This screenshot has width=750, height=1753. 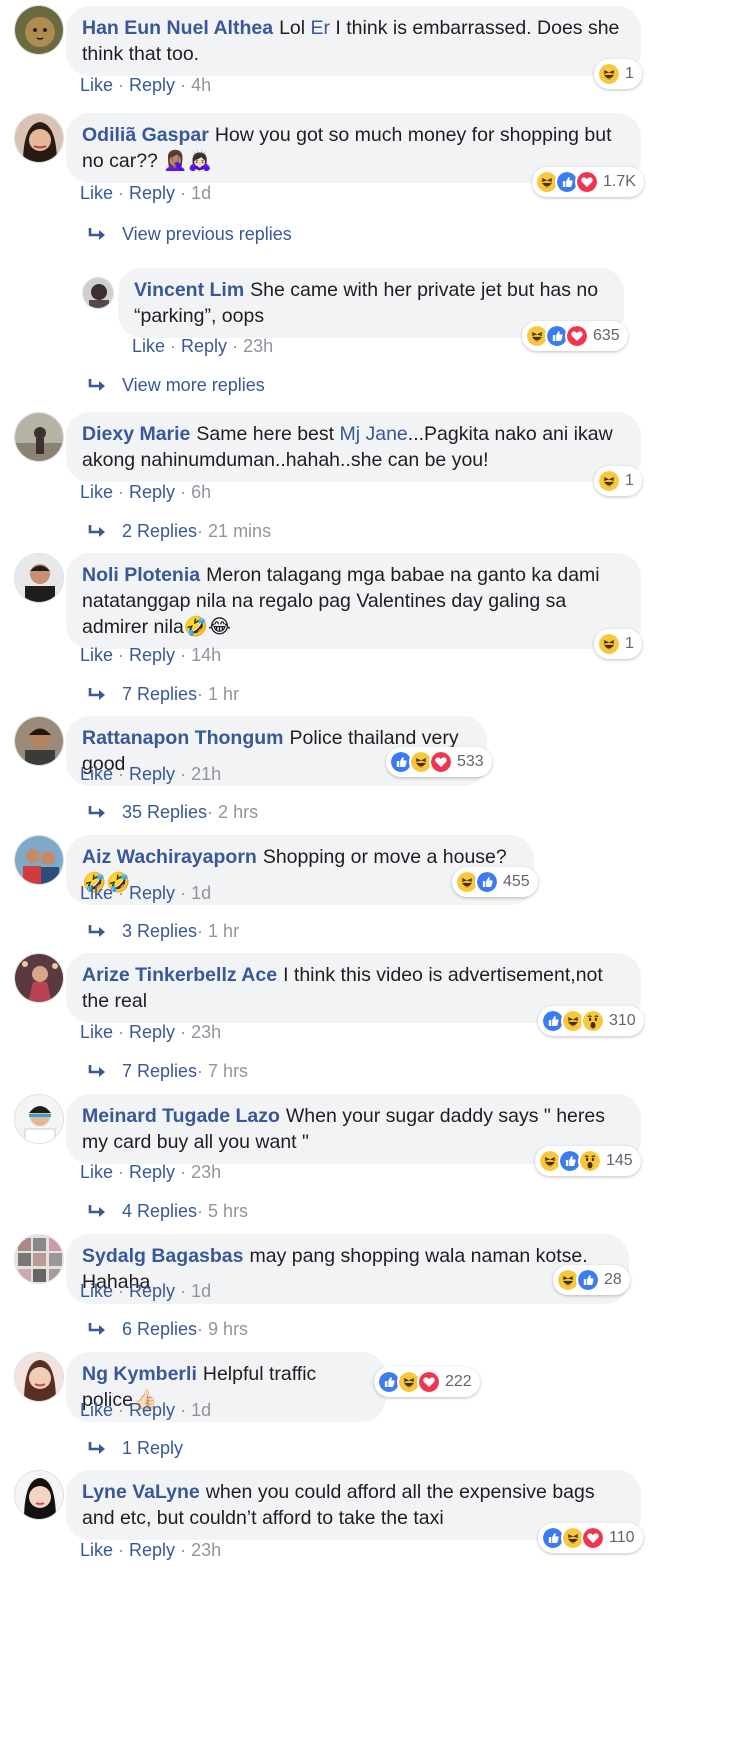 What do you see at coordinates (201, 492) in the screenshot?
I see `comment-timestamp: 6h` at bounding box center [201, 492].